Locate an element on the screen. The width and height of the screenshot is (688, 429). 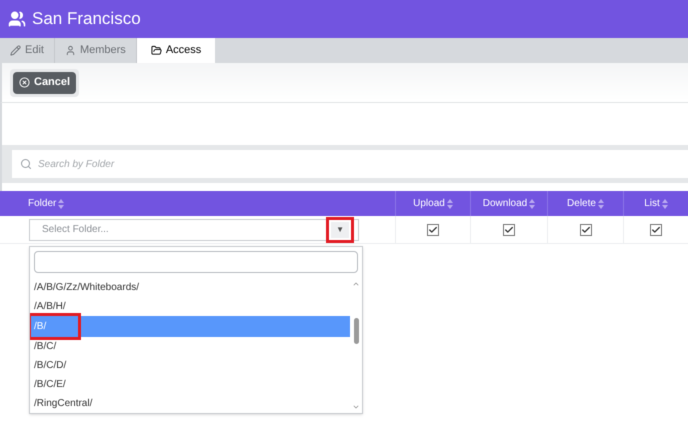
column-header: Download is located at coordinates (505, 203).